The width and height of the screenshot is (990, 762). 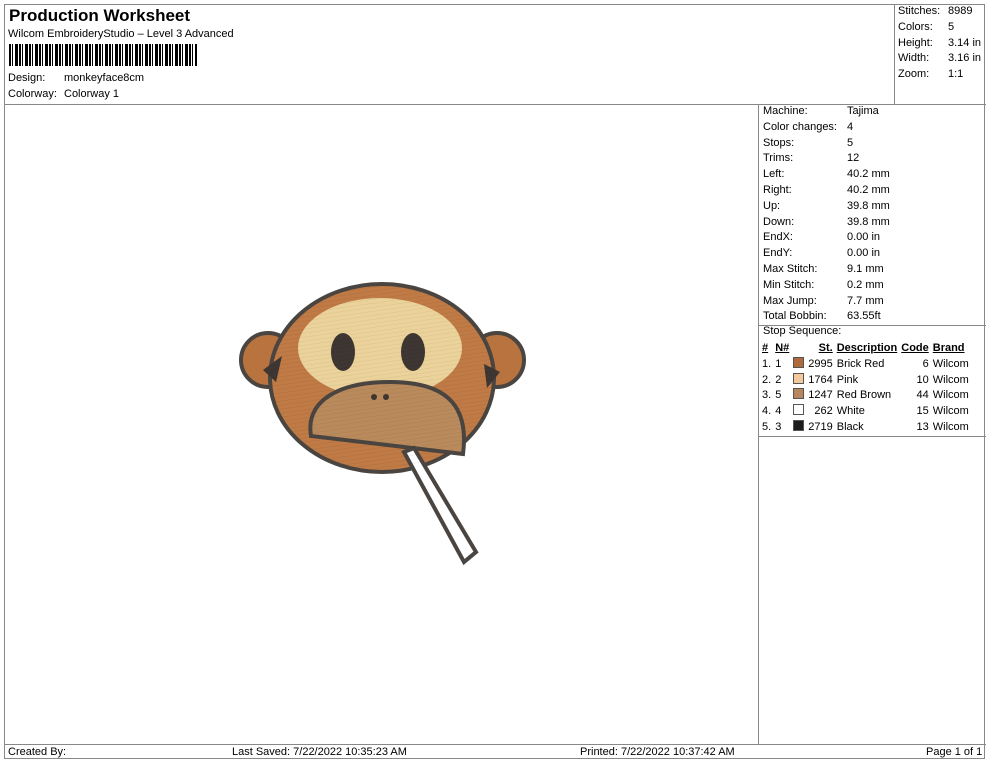 What do you see at coordinates (820, 379) in the screenshot?
I see `row-stitches: 1764` at bounding box center [820, 379].